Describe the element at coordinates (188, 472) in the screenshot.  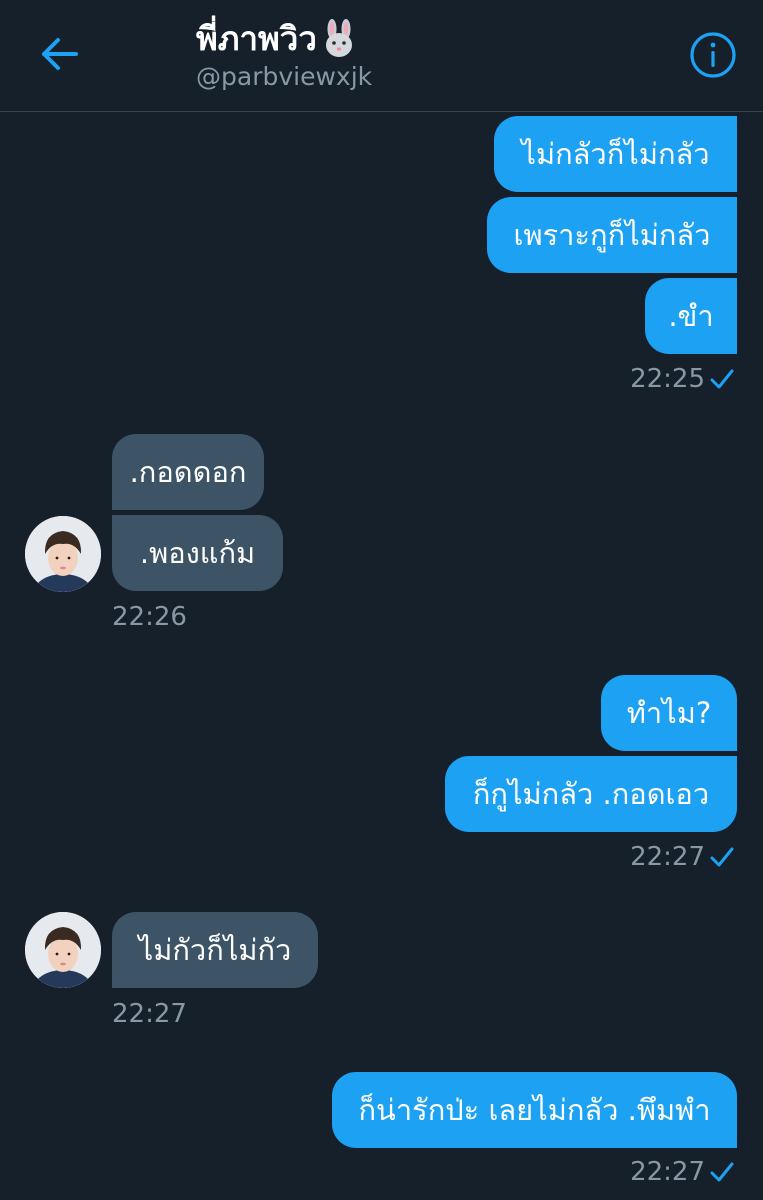
I see `message-bubble-received: .กอดดอก` at that location.